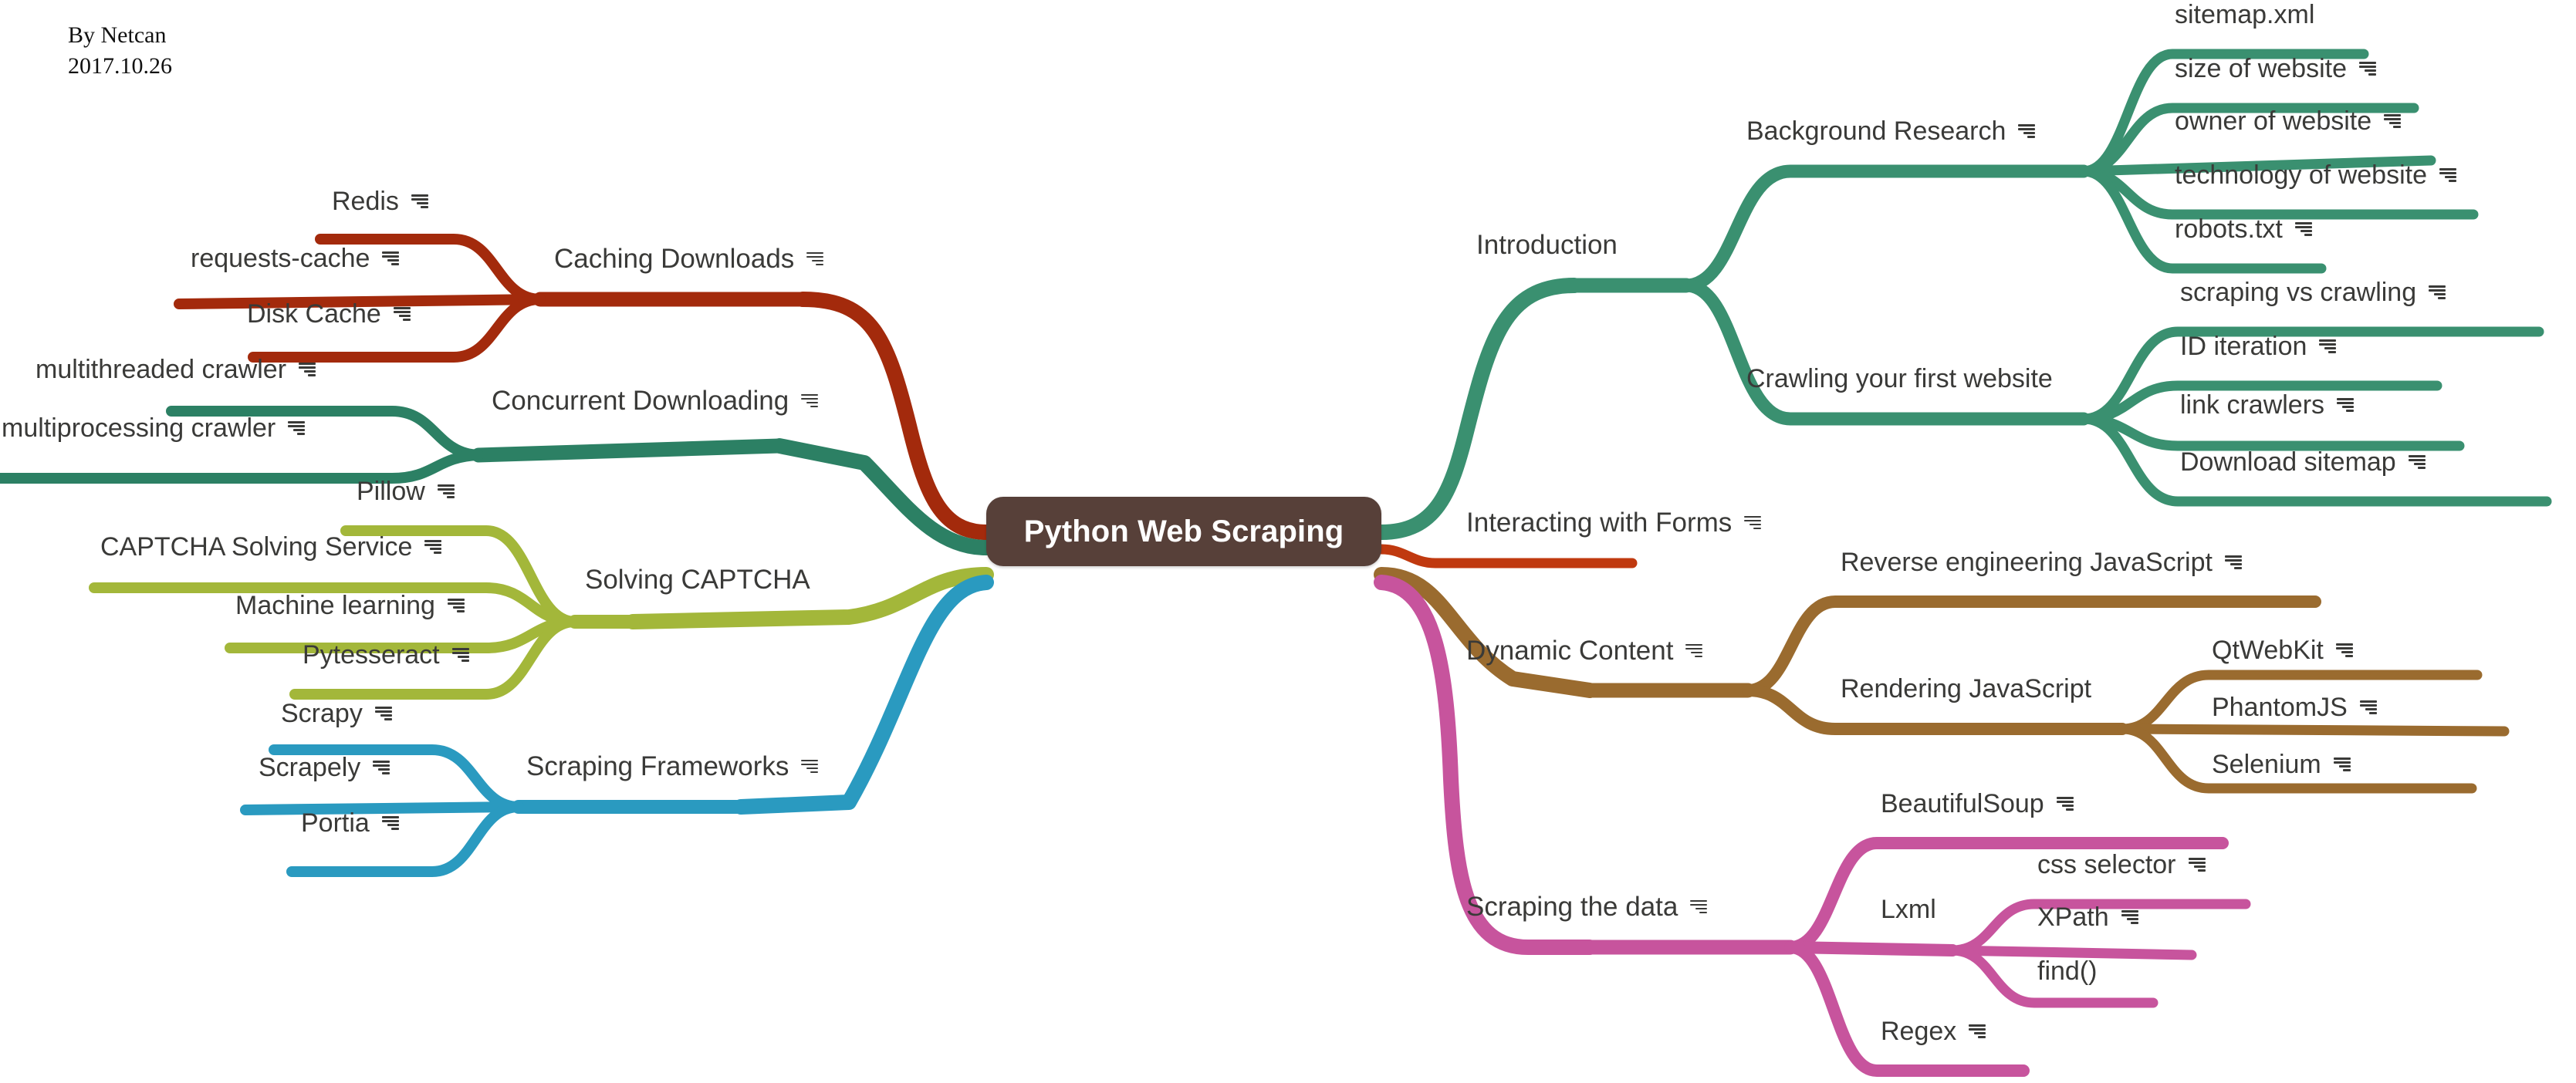  I want to click on node-interacting-with-forms: Interacting with Forms, so click(1614, 523).